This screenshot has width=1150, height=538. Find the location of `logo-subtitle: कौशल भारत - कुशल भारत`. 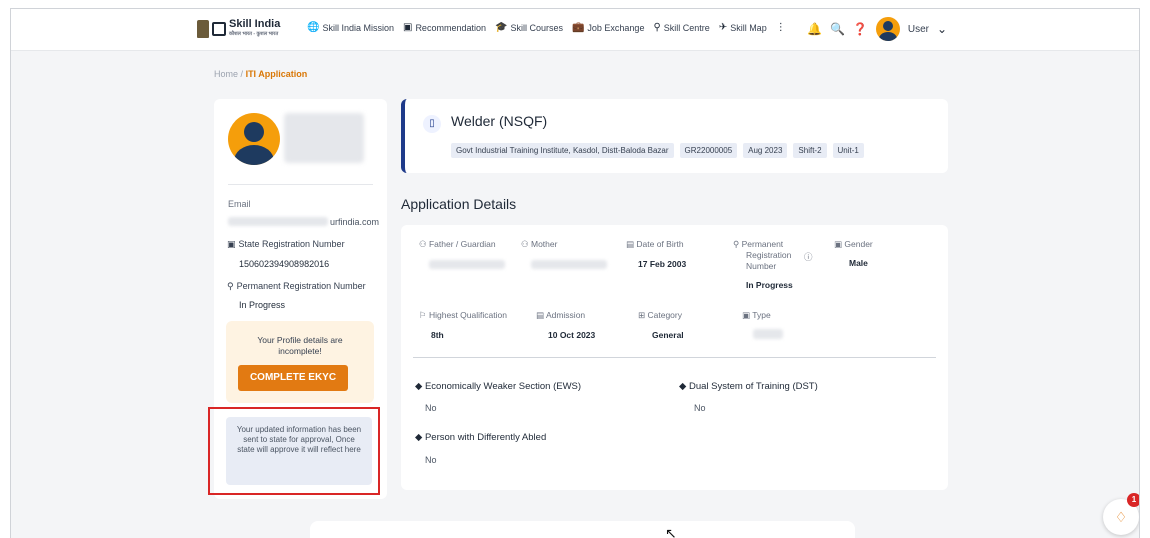

logo-subtitle: कौशल भारत - कुशल भारत is located at coordinates (254, 34).